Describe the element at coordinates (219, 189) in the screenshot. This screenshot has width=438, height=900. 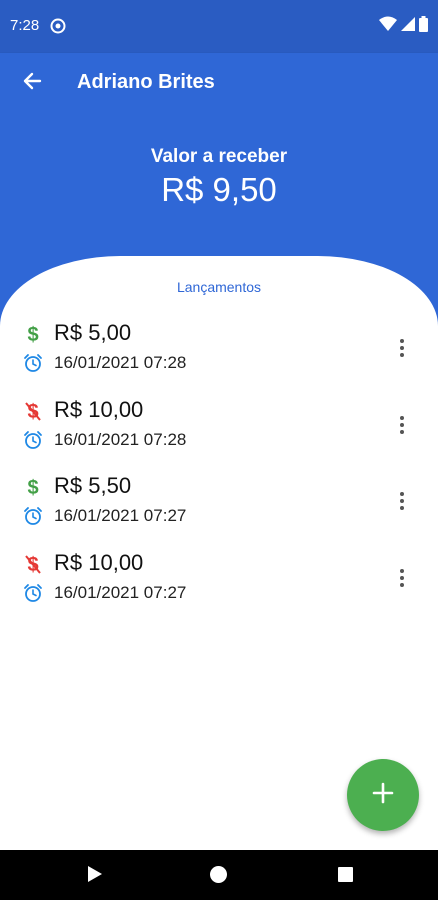
I see `balance-value: R$ 9,50` at that location.